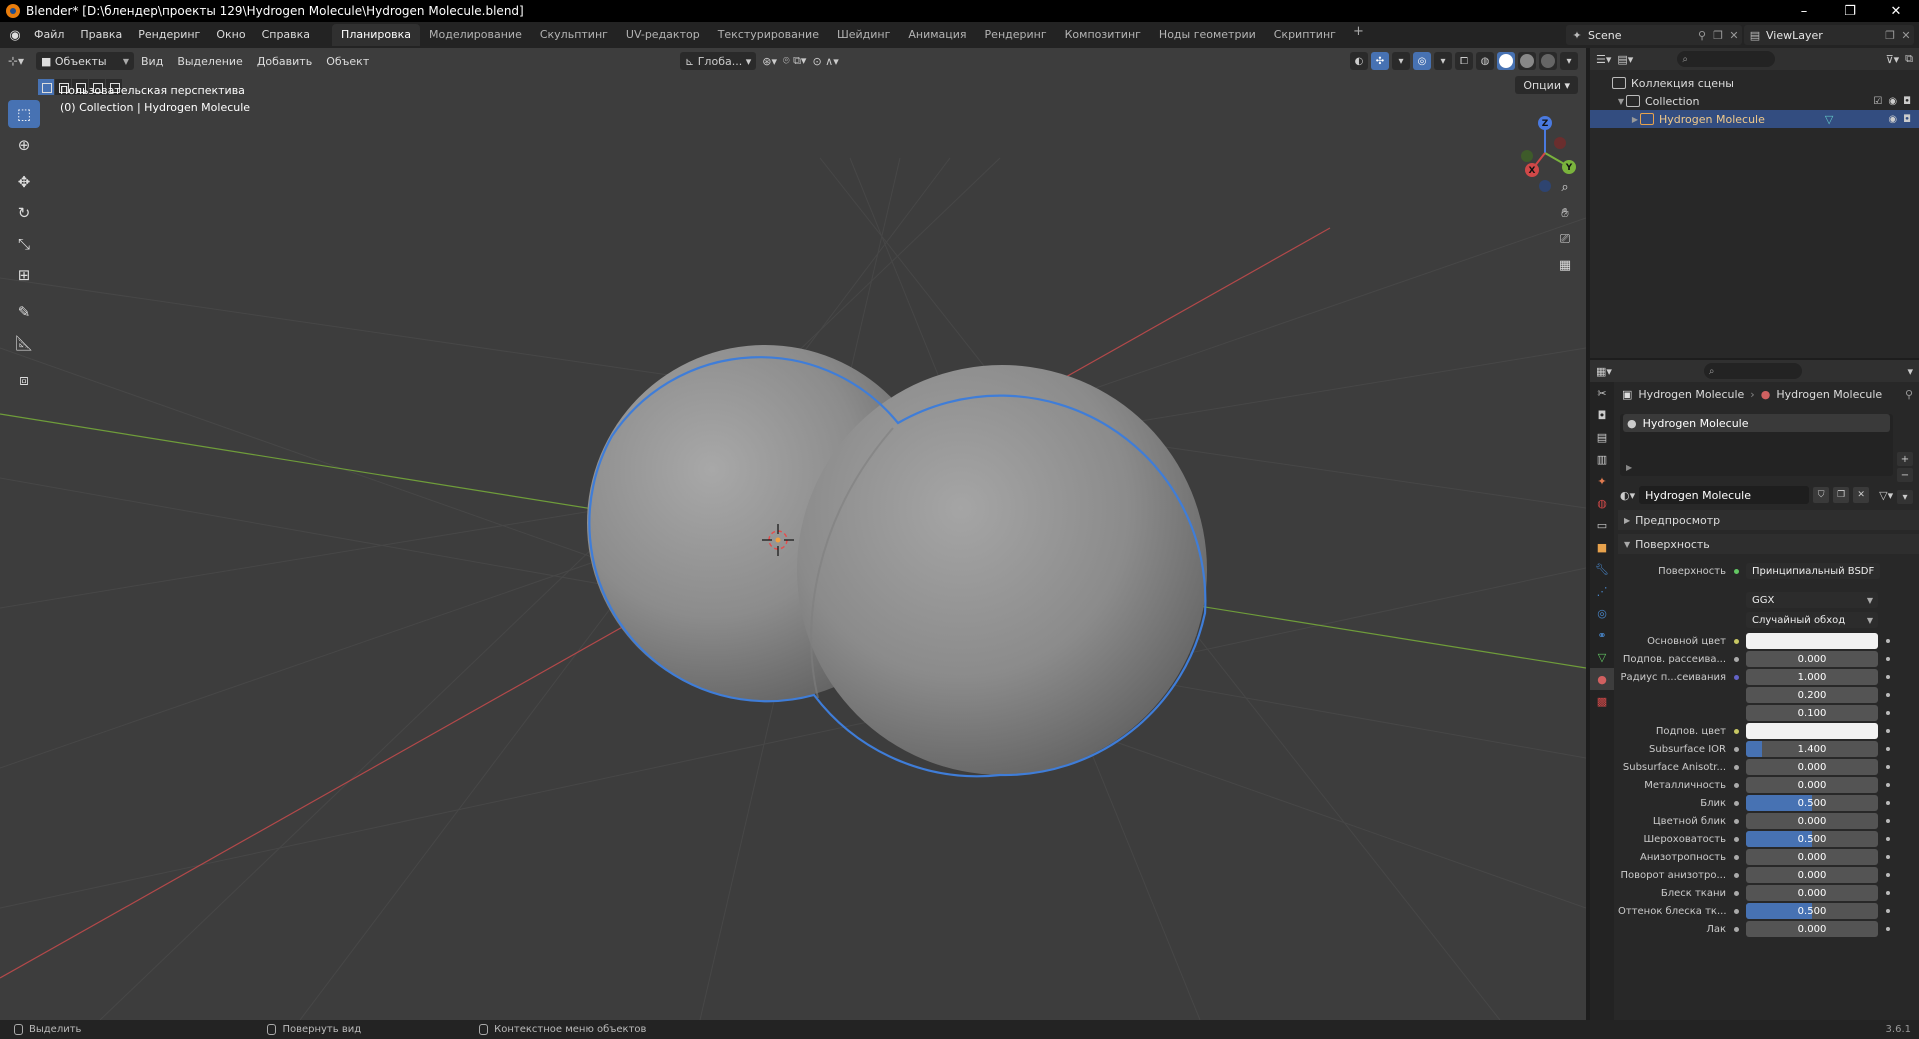 This screenshot has height=1039, width=1919. Describe the element at coordinates (24, 244) in the screenshot. I see `scale-tool-icon: ⤡` at that location.